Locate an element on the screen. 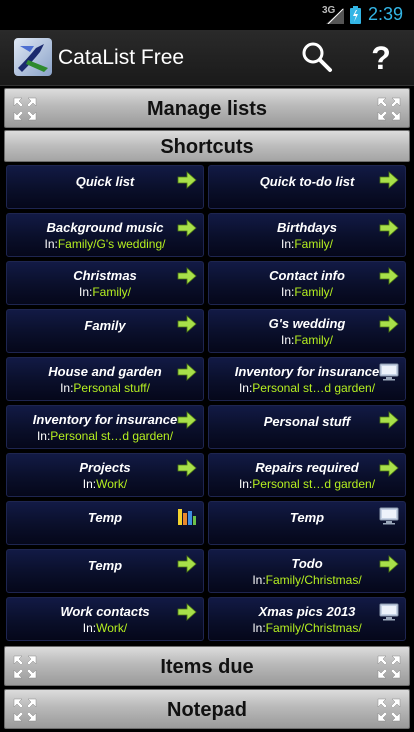  status-bar: 3G 2:39 is located at coordinates (207, 15).